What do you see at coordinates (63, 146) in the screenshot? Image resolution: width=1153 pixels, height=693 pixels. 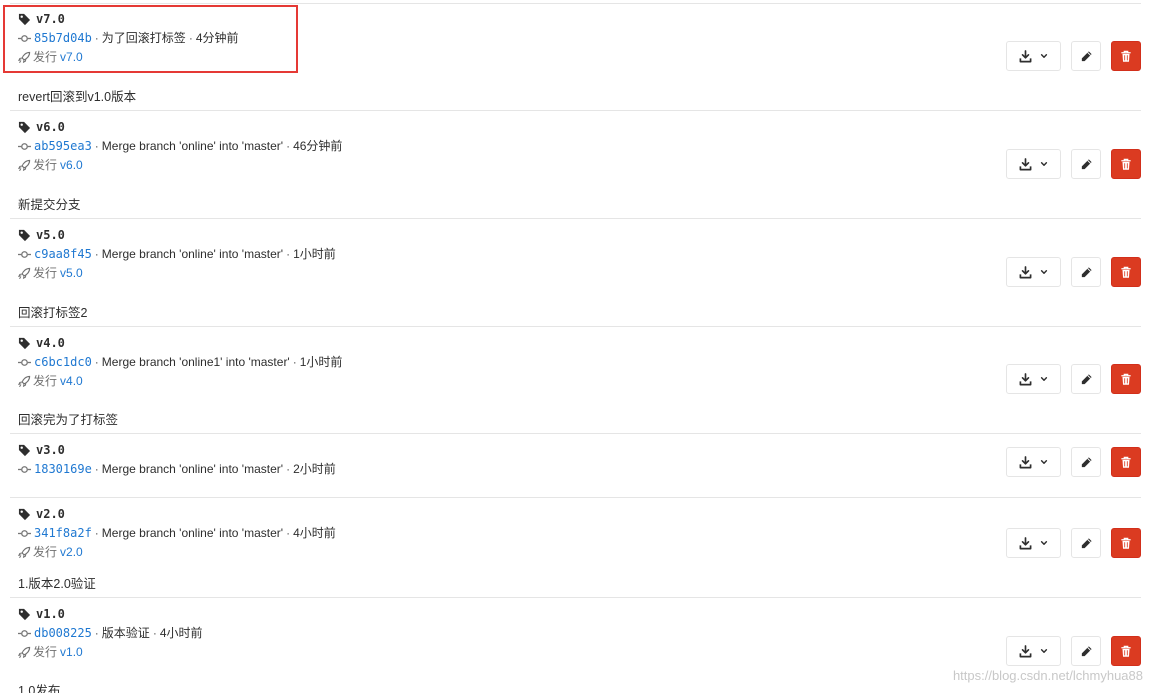 I see `commit-sha-link: ab595ea3` at bounding box center [63, 146].